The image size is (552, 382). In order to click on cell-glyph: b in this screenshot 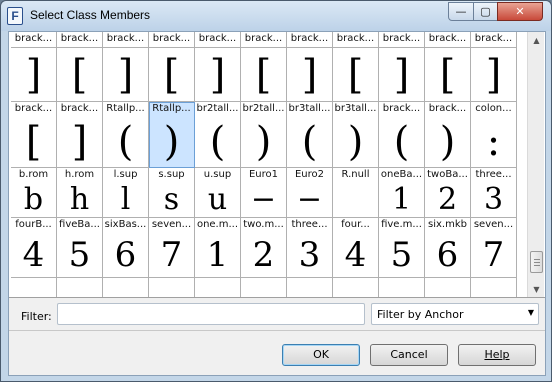, I will do `click(33, 199)`.